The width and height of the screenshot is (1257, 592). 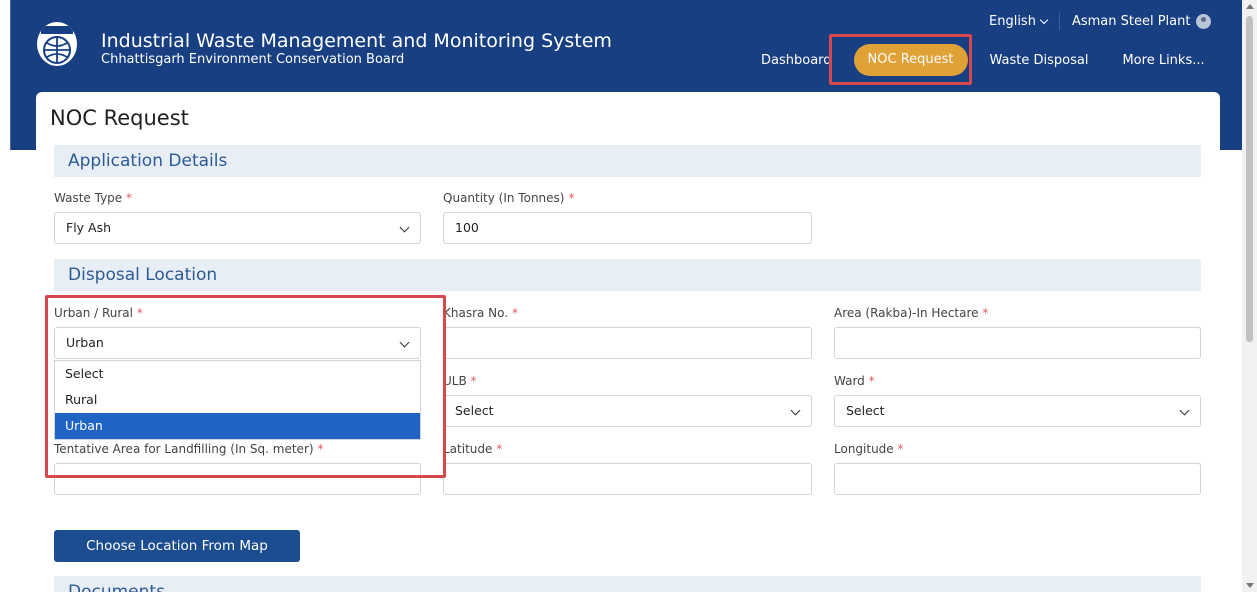 I want to click on scroll-up-icon, so click(x=1250, y=6).